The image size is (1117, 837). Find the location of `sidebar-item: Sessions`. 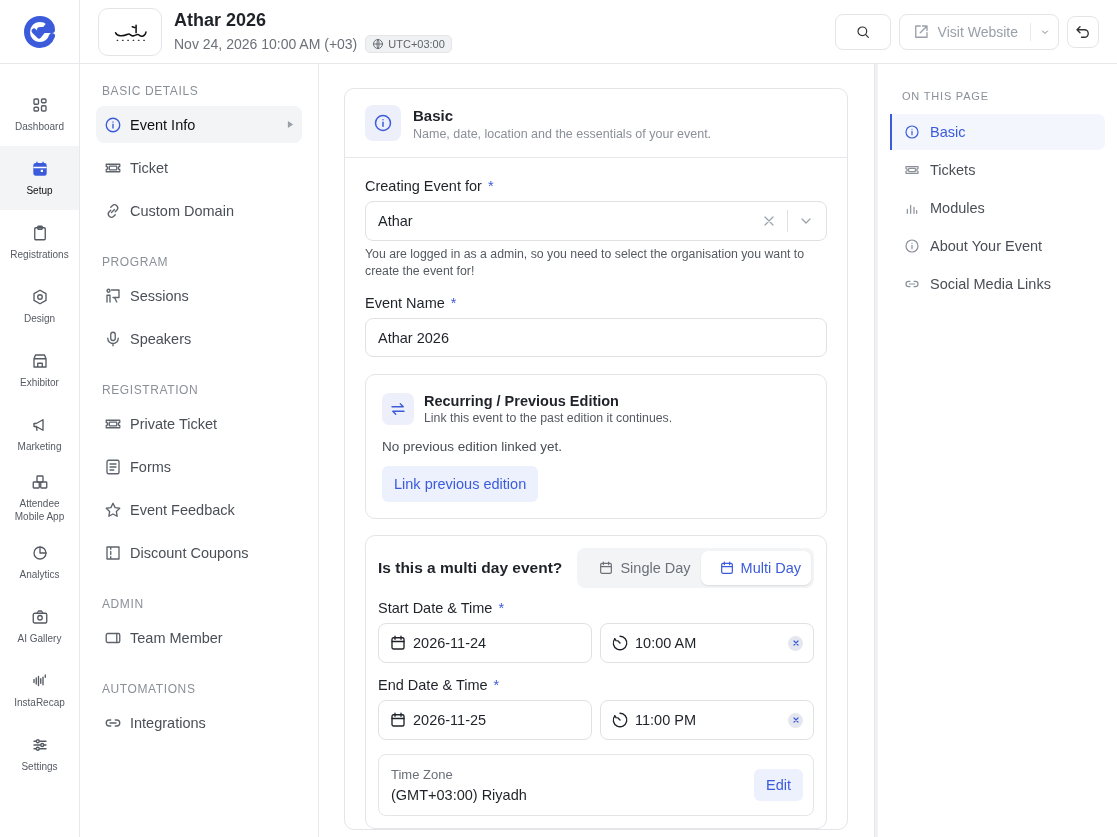

sidebar-item: Sessions is located at coordinates (199, 295).